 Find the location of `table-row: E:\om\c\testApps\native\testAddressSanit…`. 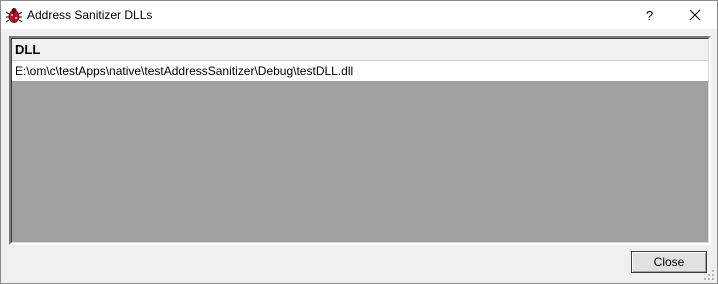

table-row: E:\om\c\testApps\native\testAddressSanit… is located at coordinates (360, 71).